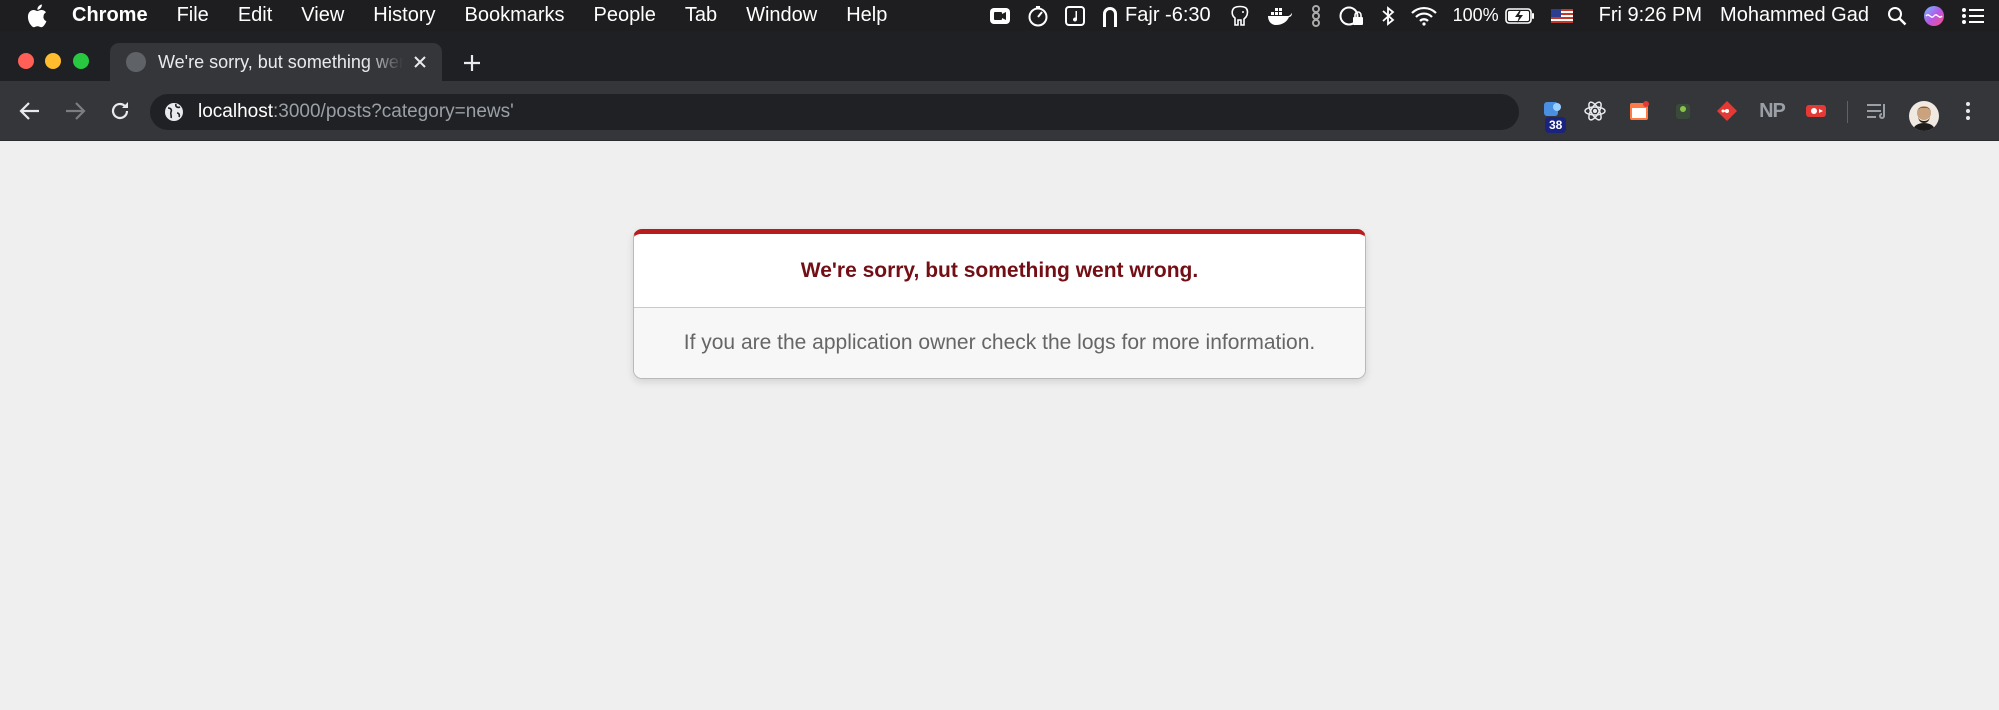  I want to click on extension-badge-count: 38, so click(1556, 125).